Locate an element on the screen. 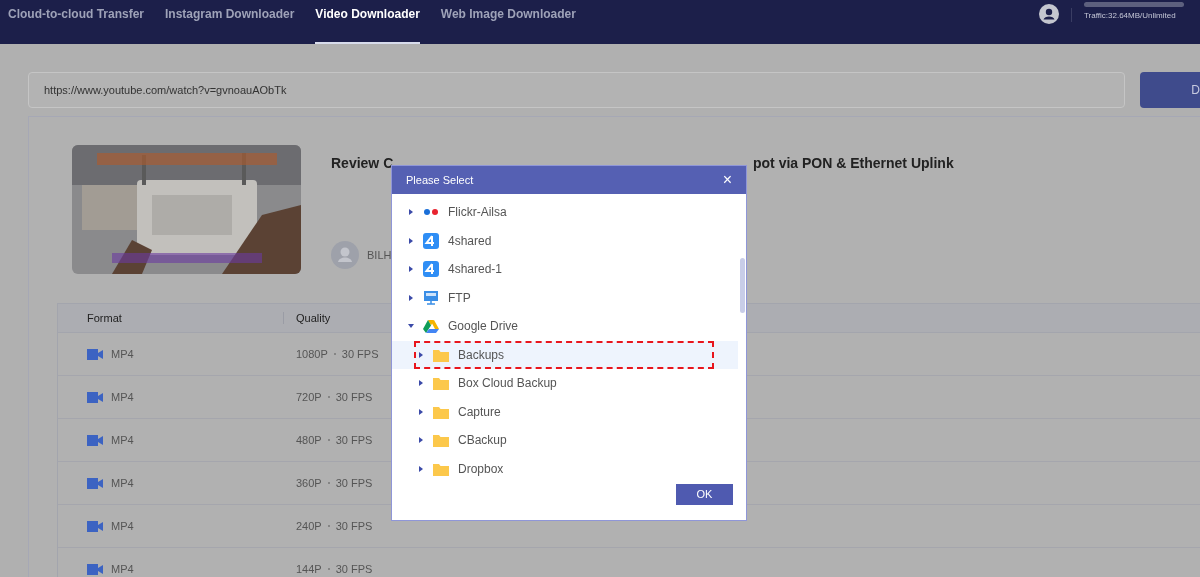 The width and height of the screenshot is (1200, 577). monitor-icon is located at coordinates (431, 297).